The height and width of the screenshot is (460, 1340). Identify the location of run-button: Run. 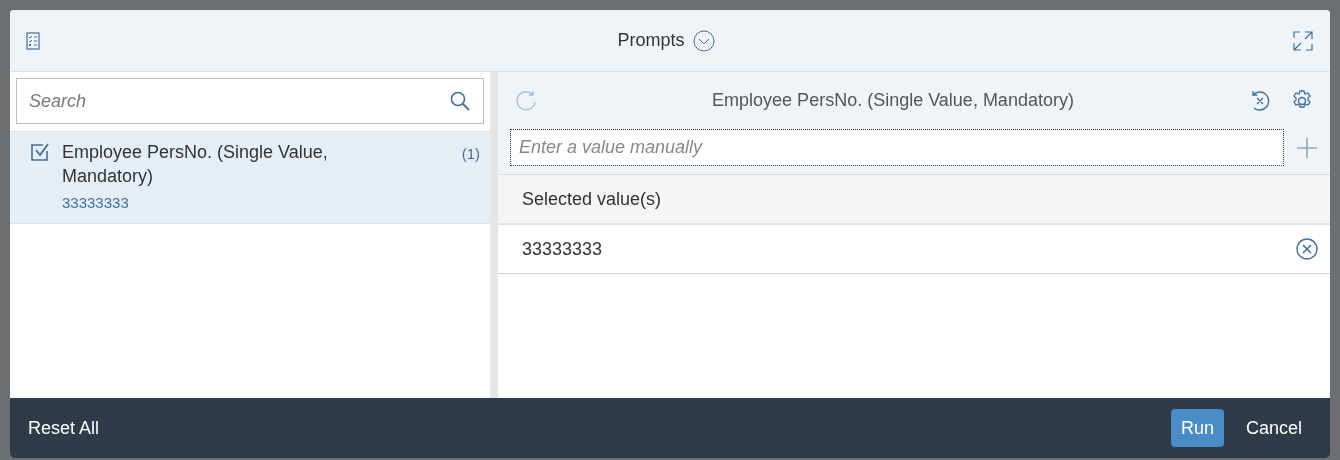
(1197, 428).